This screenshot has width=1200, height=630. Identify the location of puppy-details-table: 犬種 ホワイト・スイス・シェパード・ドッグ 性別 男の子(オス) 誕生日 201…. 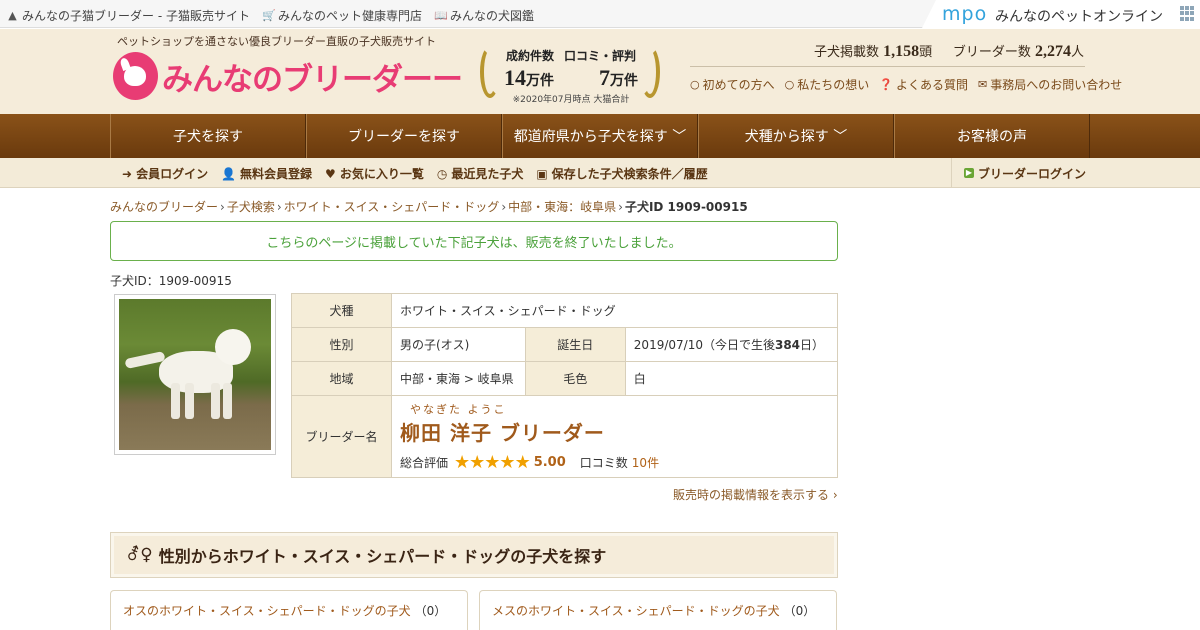
(565, 385).